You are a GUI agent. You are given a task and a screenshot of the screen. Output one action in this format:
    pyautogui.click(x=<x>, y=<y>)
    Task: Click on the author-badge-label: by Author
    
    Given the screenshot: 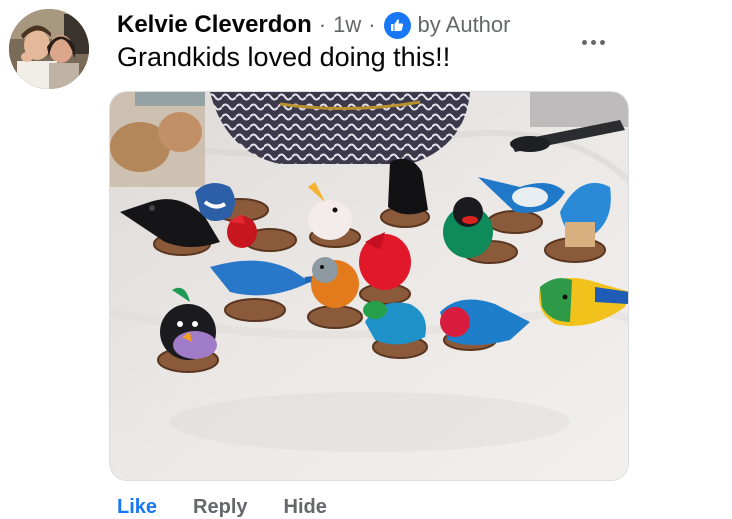 What is the action you would take?
    pyautogui.click(x=464, y=24)
    